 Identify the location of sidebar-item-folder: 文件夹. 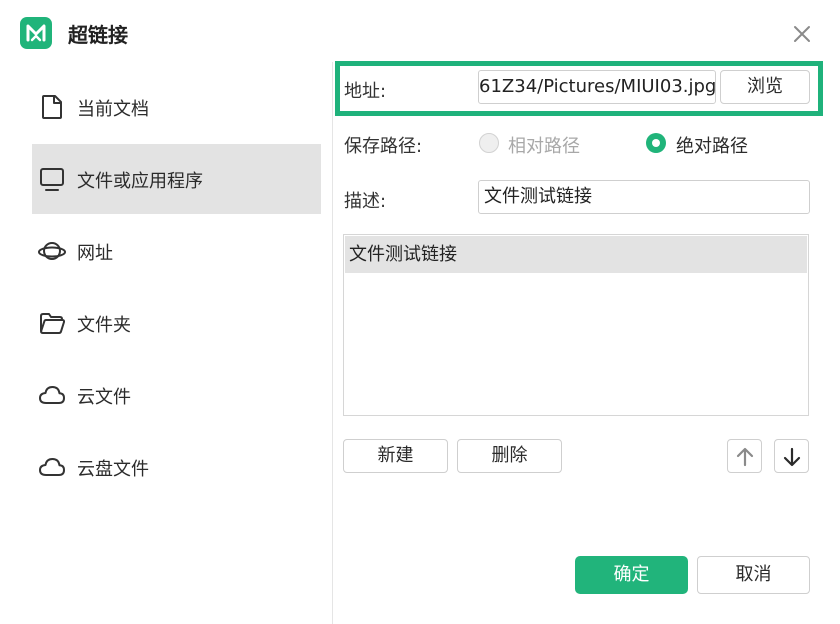
(176, 323).